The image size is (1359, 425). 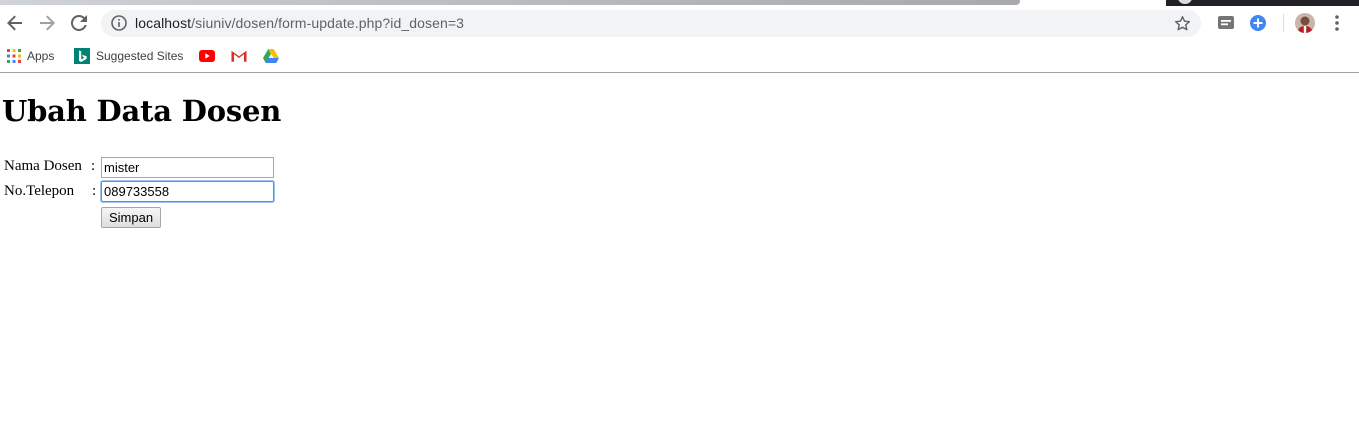 I want to click on bookmark-apps-label: Apps, so click(x=41, y=56).